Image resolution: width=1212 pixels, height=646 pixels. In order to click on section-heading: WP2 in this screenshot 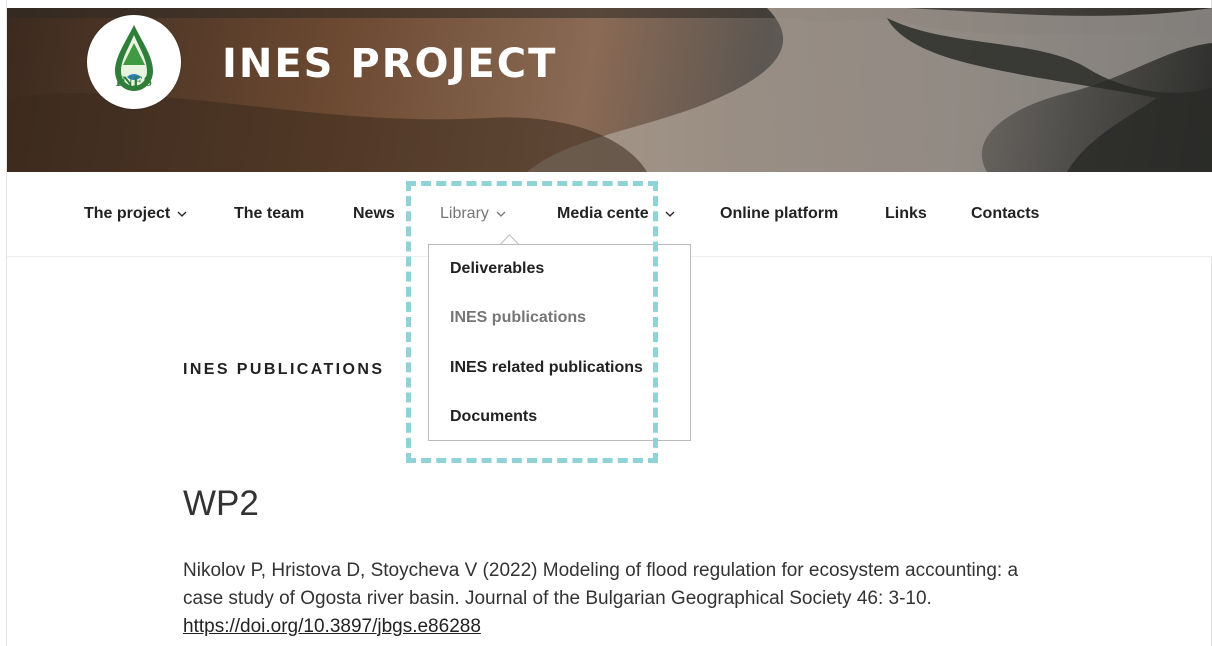, I will do `click(221, 503)`.